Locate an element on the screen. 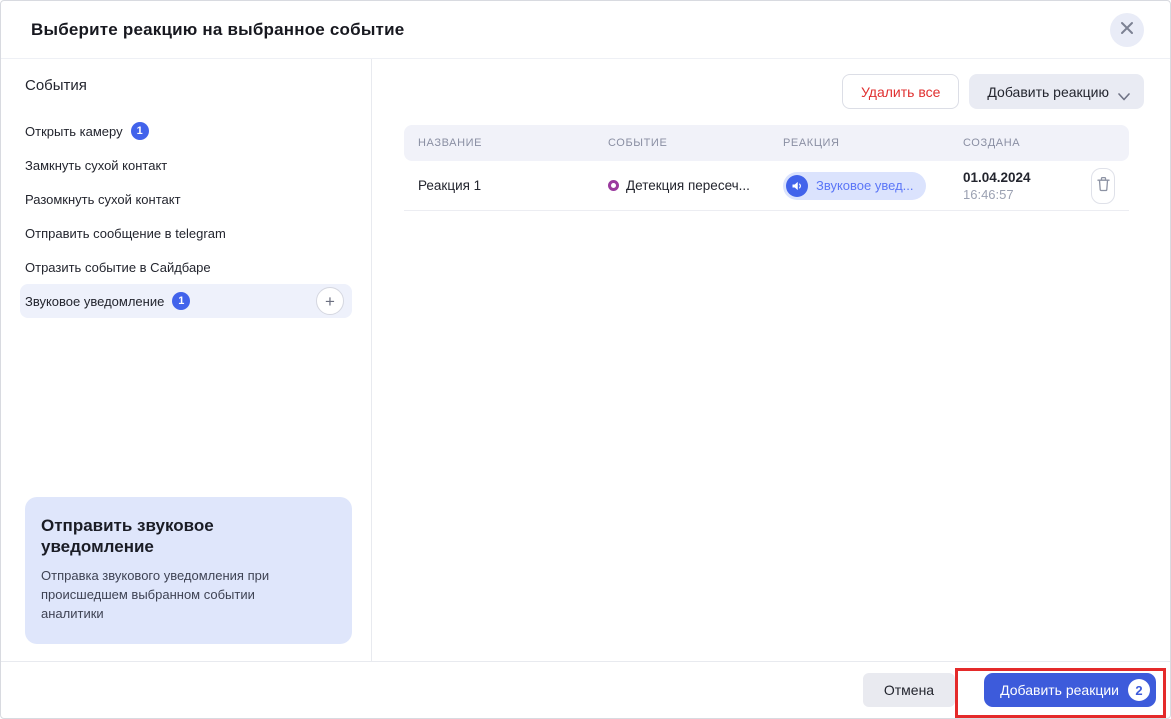 This screenshot has height=719, width=1171. sidebar-item-label: Открыть камеру is located at coordinates (74, 131).